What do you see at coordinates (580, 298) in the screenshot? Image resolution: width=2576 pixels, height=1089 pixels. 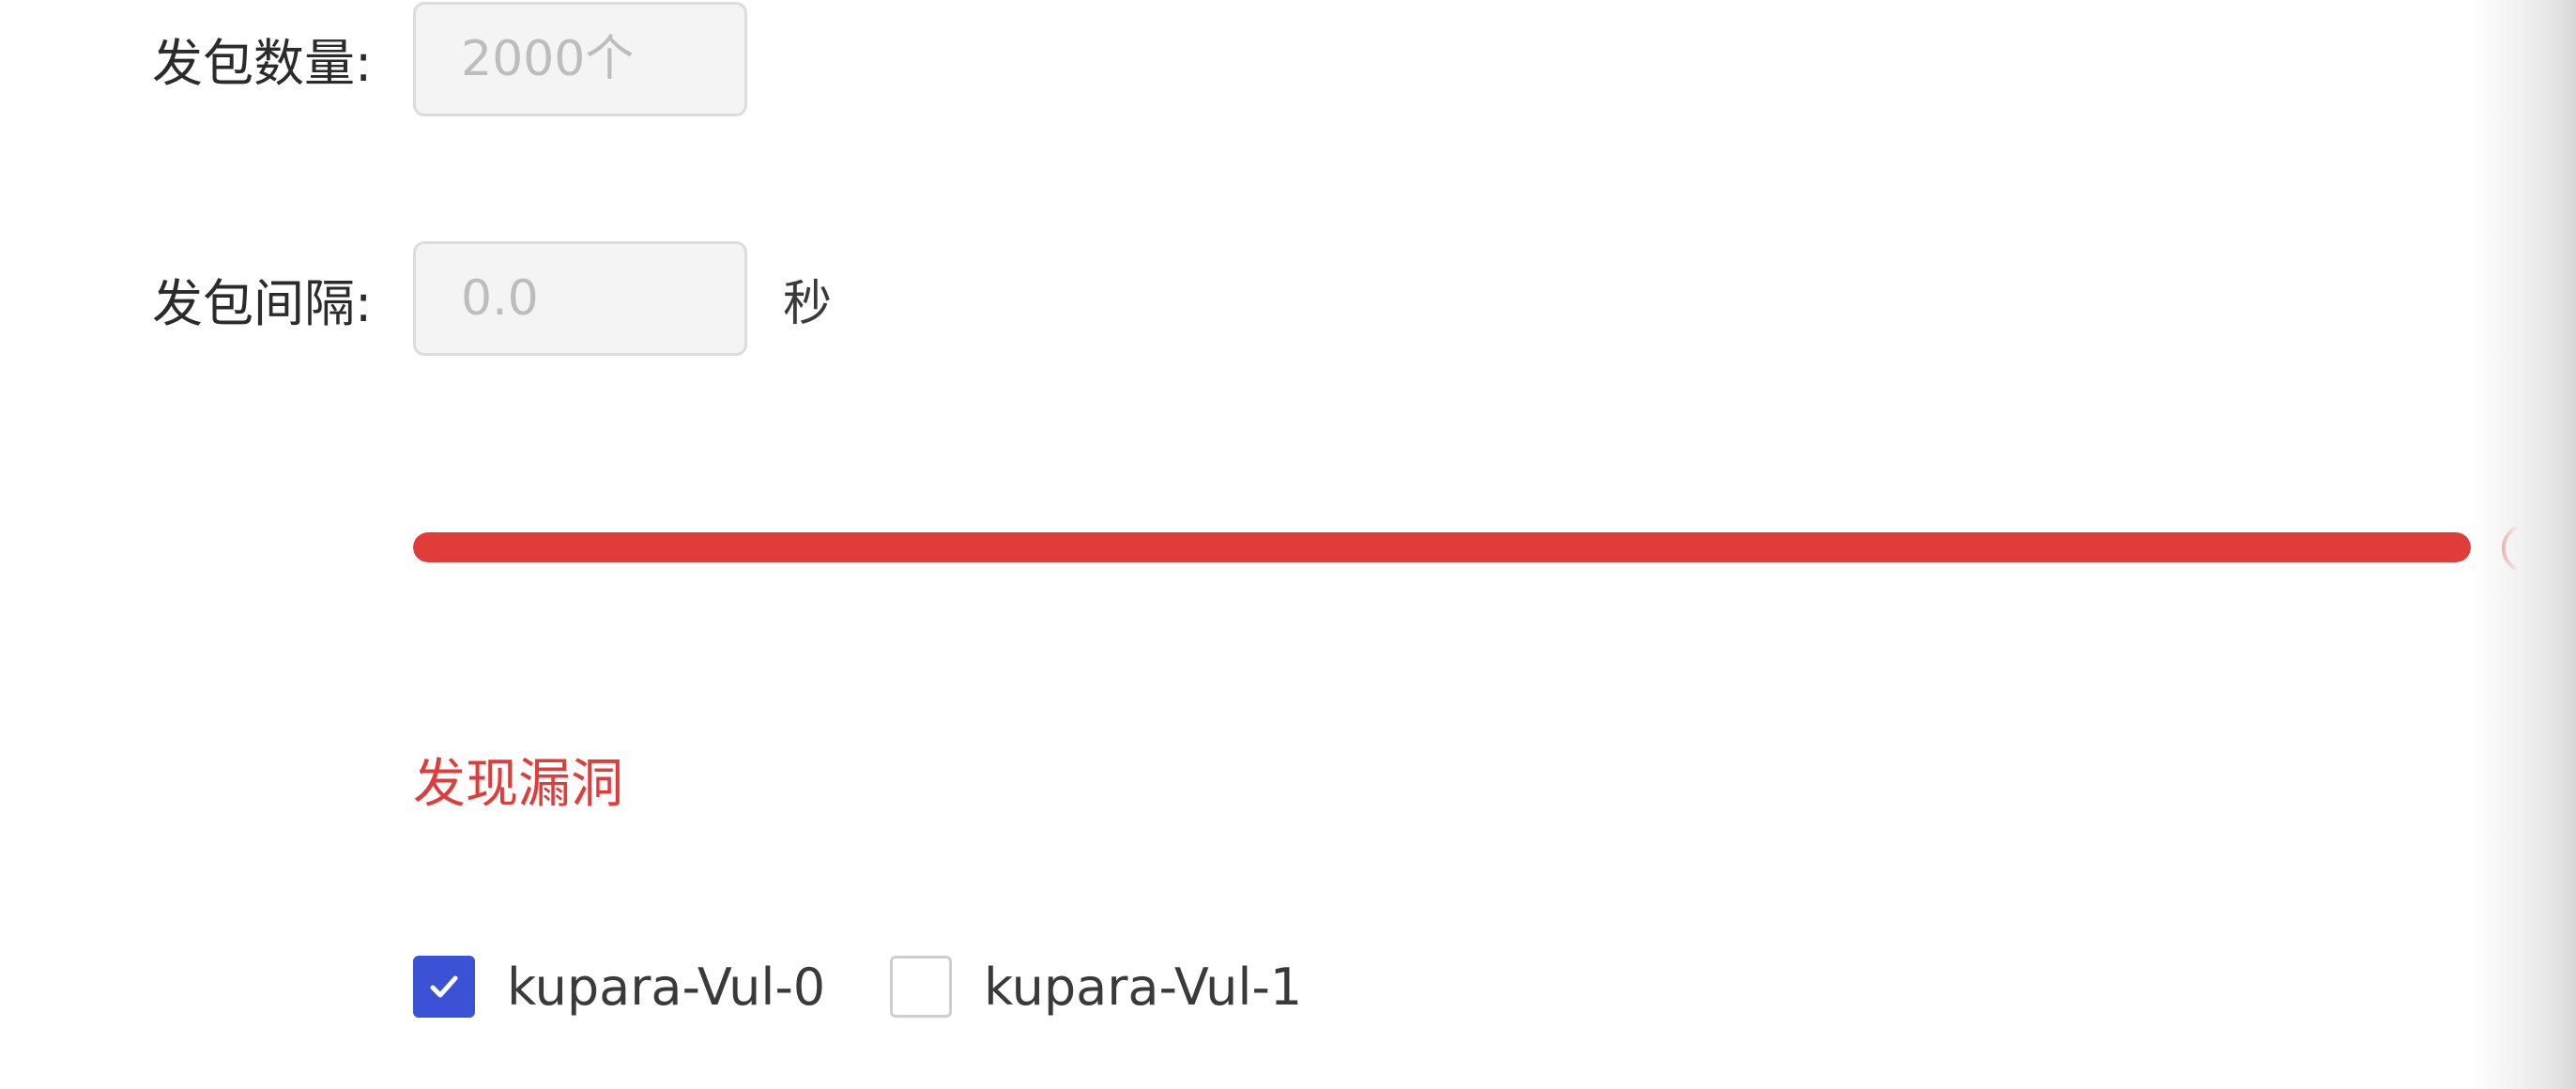 I see `packet-interval-input` at bounding box center [580, 298].